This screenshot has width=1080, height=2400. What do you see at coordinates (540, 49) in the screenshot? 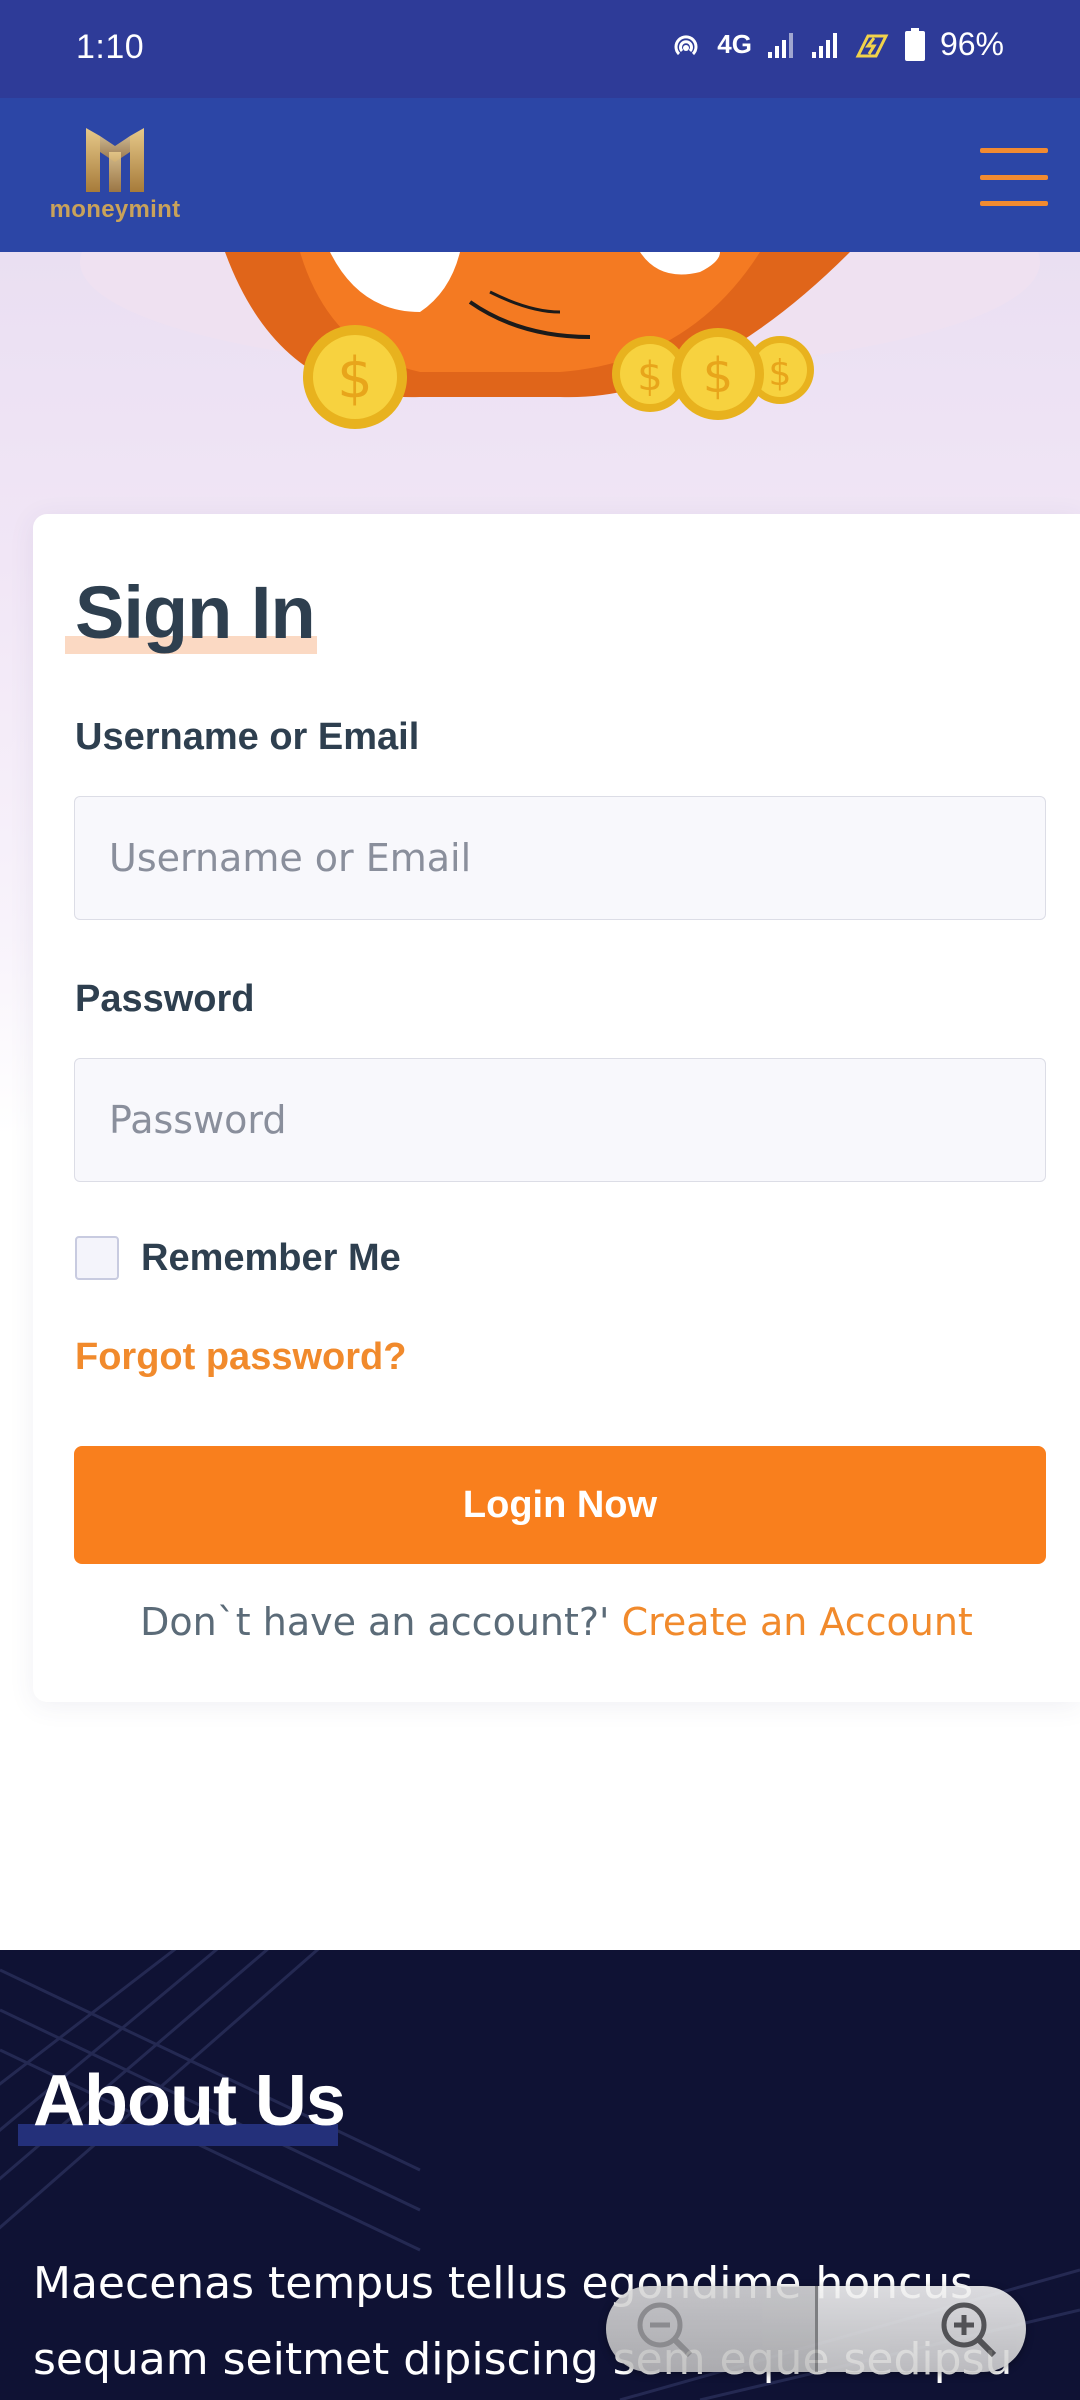
I see `status-bar: 1:10 4G 96%` at bounding box center [540, 49].